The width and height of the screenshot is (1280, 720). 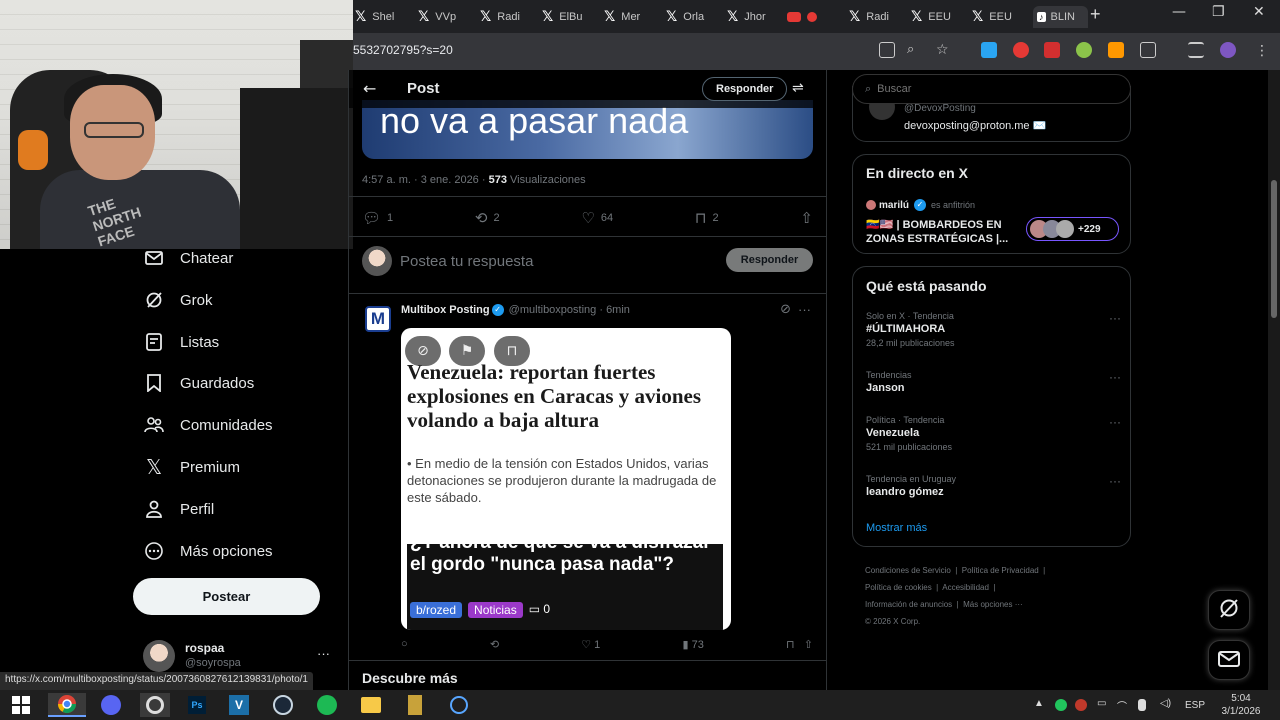 What do you see at coordinates (569, 17) in the screenshot?
I see `browser-tab: 𝕏 ElBu` at bounding box center [569, 17].